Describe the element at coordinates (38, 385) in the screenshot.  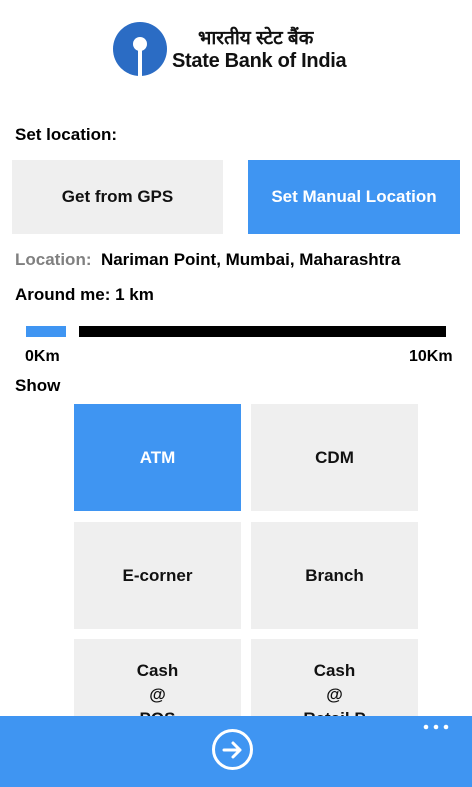
I see `show-title: Show` at that location.